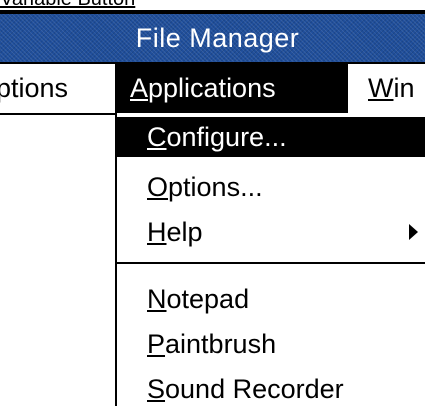 The image size is (425, 406). I want to click on menu-window: Win, so click(391, 88).